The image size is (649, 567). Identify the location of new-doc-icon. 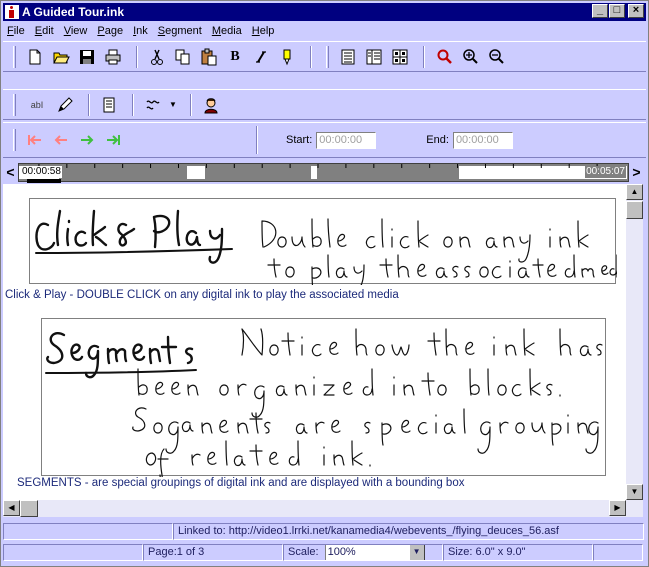
(35, 57).